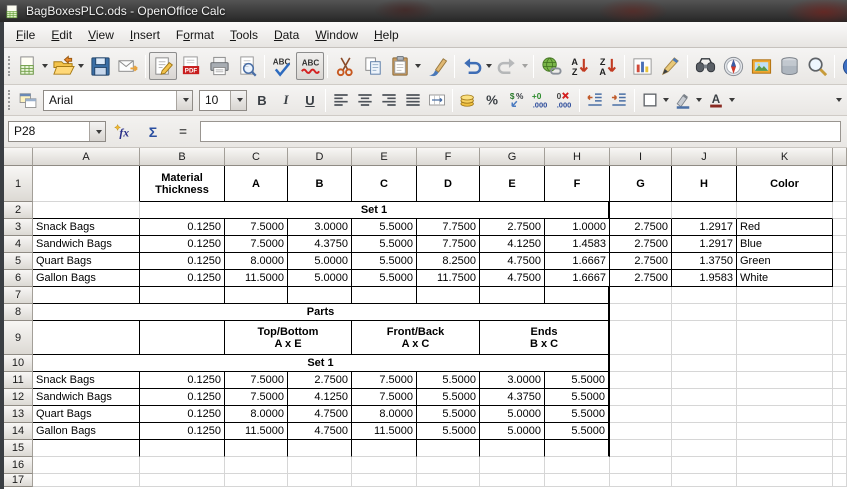  What do you see at coordinates (512, 480) in the screenshot?
I see `cell-G17` at bounding box center [512, 480].